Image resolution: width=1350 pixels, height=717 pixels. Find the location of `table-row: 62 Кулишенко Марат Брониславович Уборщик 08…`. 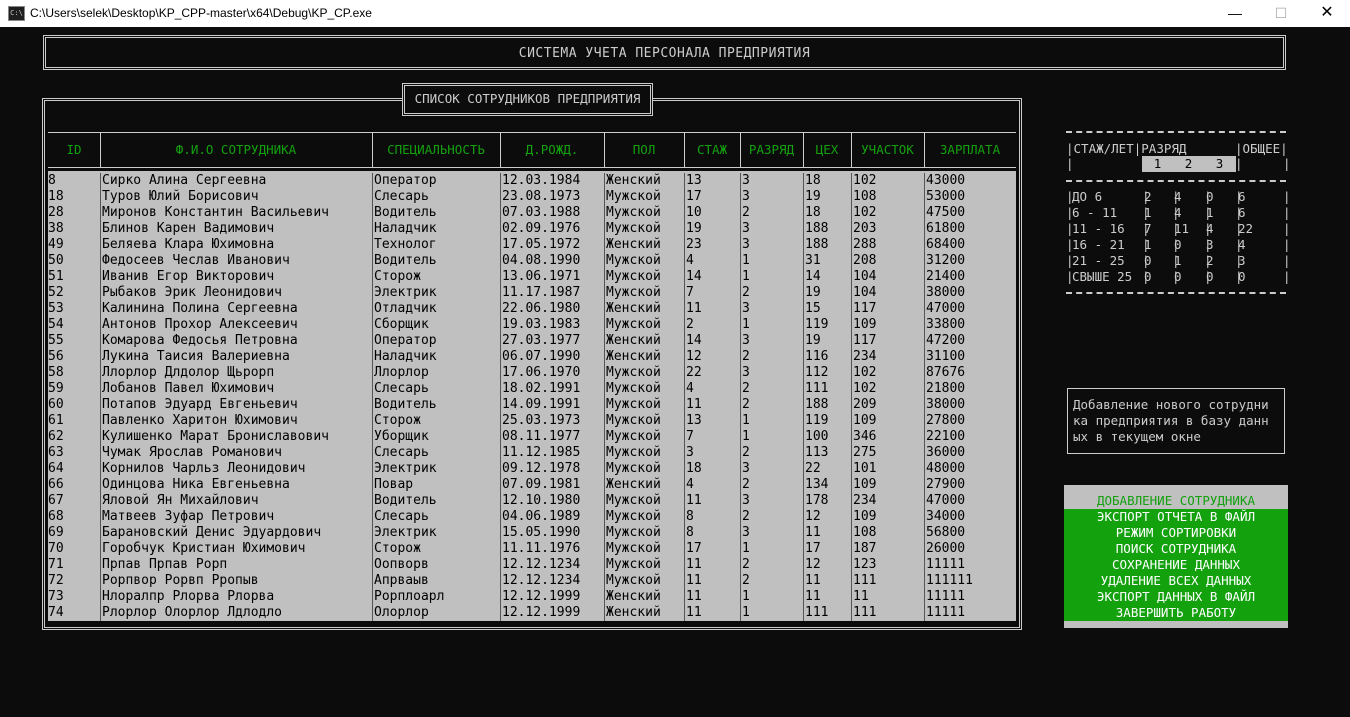

table-row: 62 Кулишенко Марат Брониславович Уборщик 08… is located at coordinates (532, 437).